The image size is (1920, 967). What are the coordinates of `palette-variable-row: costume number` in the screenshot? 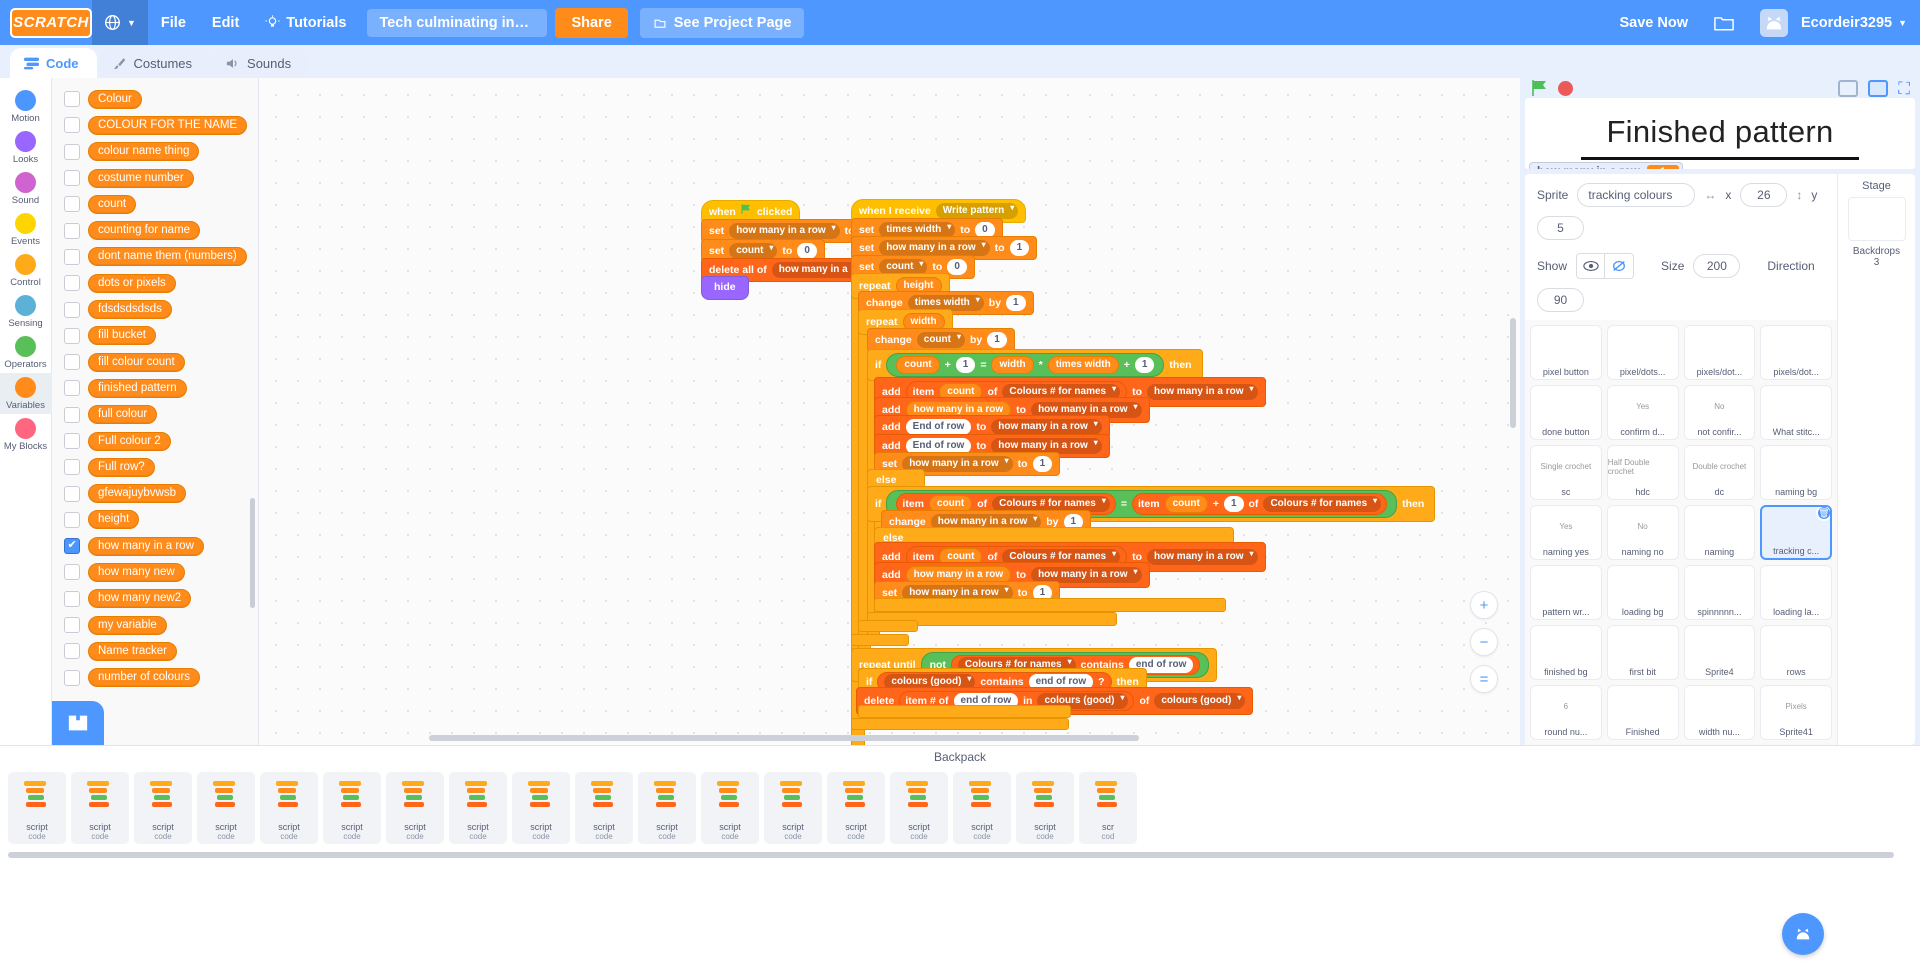 It's located at (155, 178).